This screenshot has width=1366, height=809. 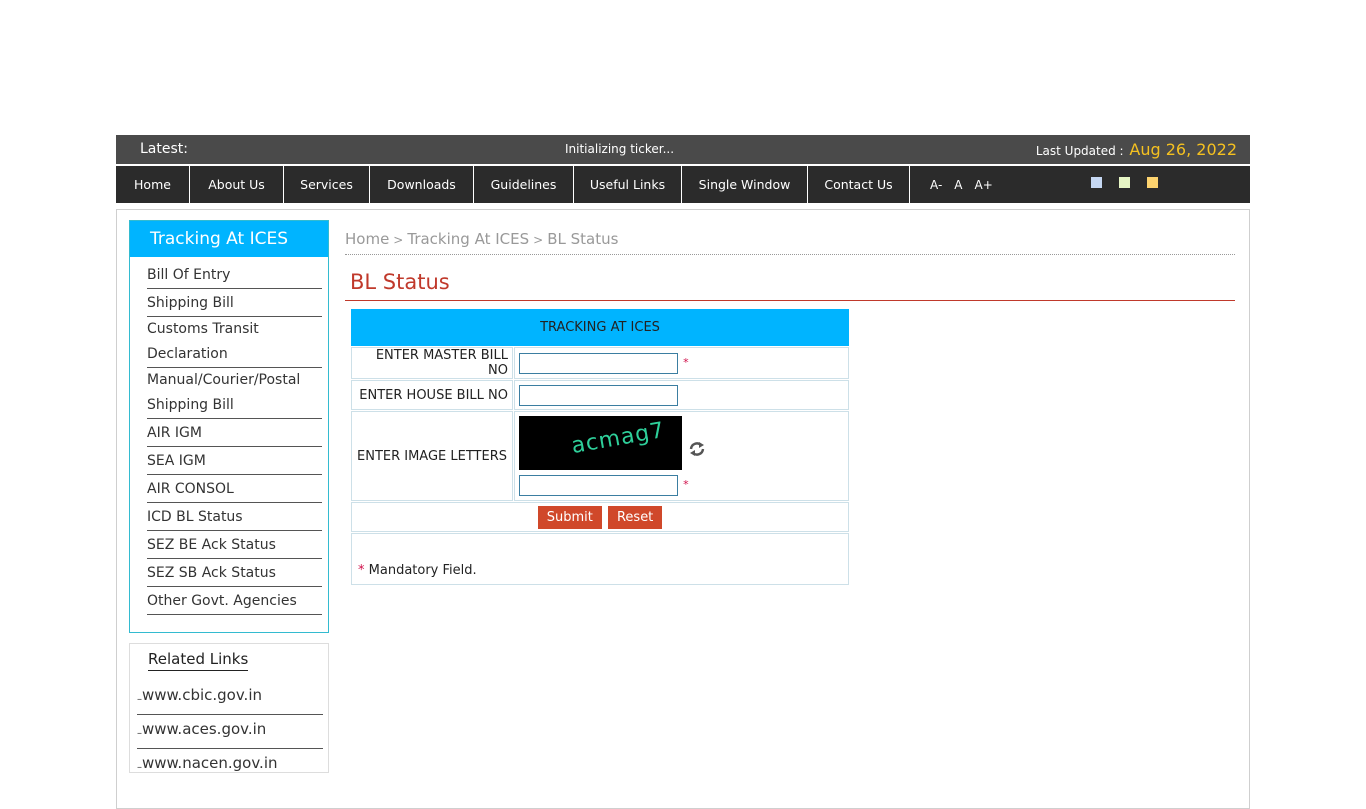 I want to click on font-reset-button: A, so click(x=958, y=185).